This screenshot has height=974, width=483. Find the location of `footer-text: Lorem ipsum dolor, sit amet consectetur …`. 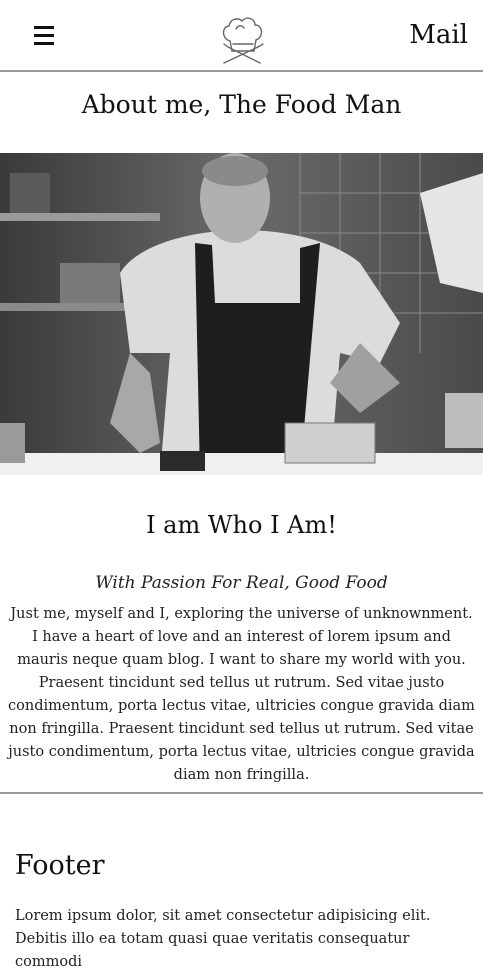

footer-text: Lorem ipsum dolor, sit amet consectetur … is located at coordinates (223, 939).